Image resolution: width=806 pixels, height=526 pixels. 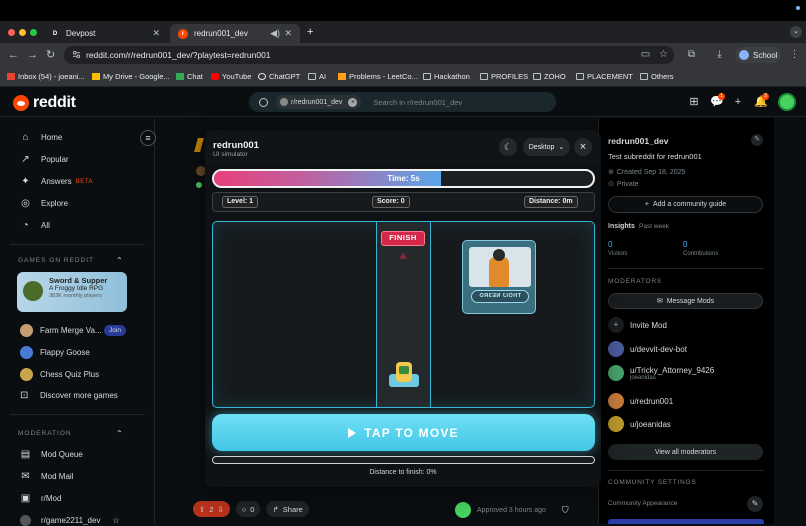 What do you see at coordinates (33, 291) in the screenshot?
I see `game-icon` at bounding box center [33, 291].